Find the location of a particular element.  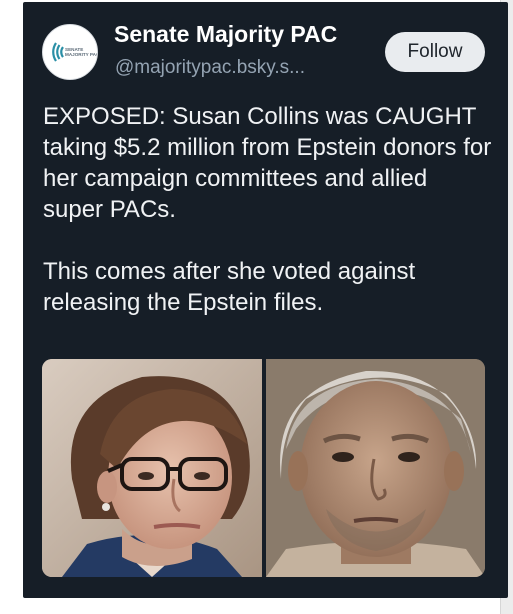

avatar: SENATE MAJORITY PAC is located at coordinates (70, 52).